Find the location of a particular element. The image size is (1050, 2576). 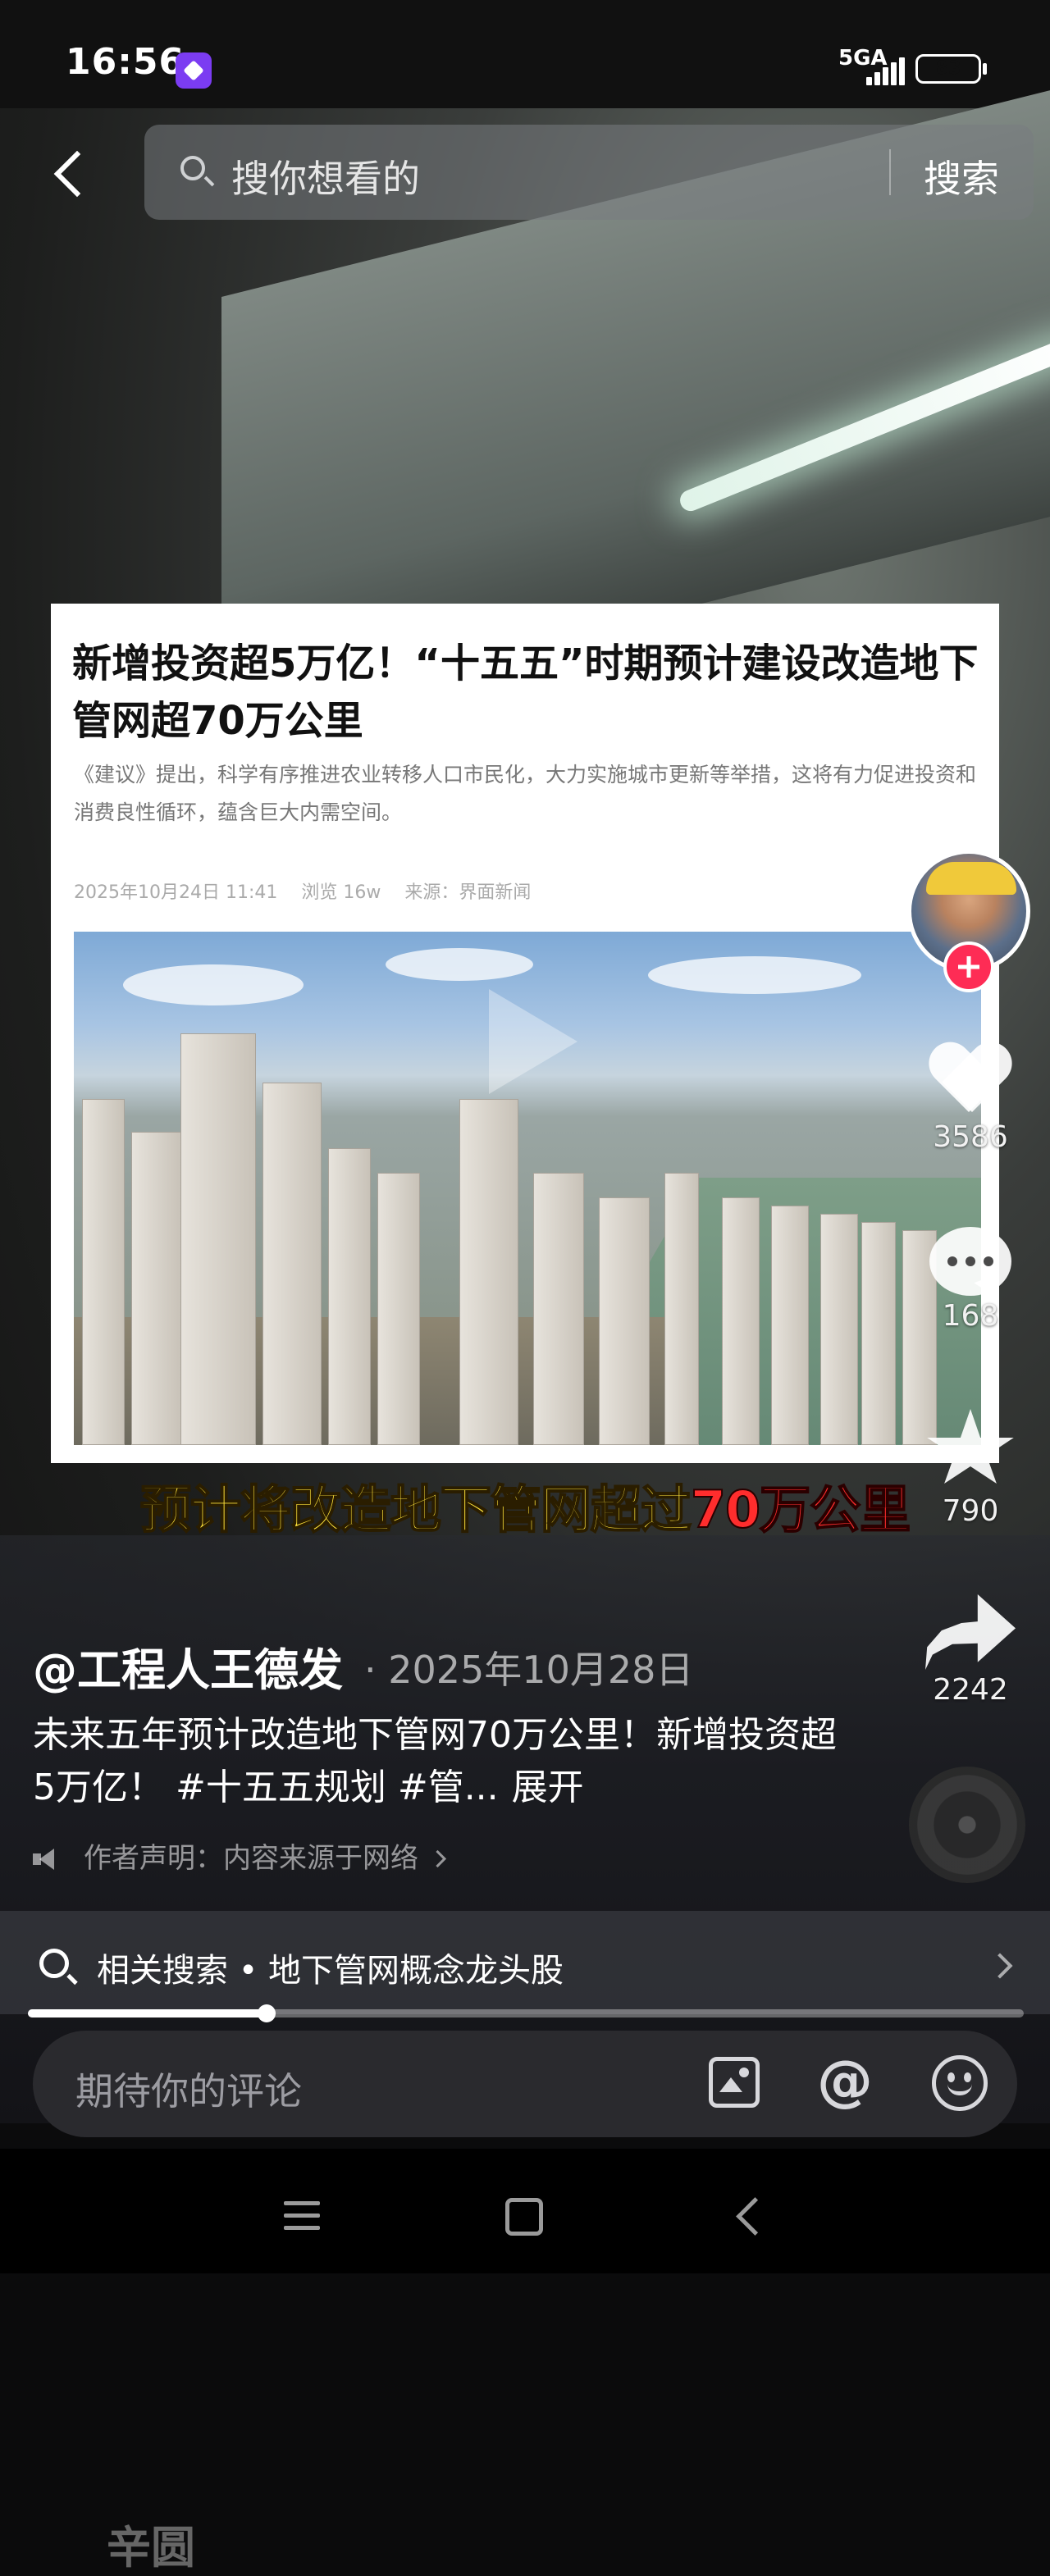

emoji-icon is located at coordinates (960, 2083).